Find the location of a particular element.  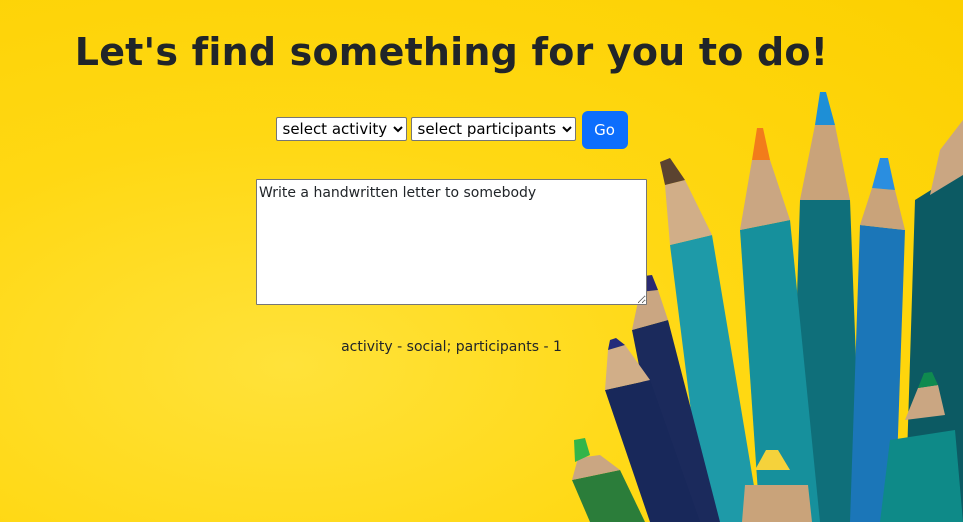

activity-result-textarea: Write a handwritten letter to somebody is located at coordinates (451, 242).